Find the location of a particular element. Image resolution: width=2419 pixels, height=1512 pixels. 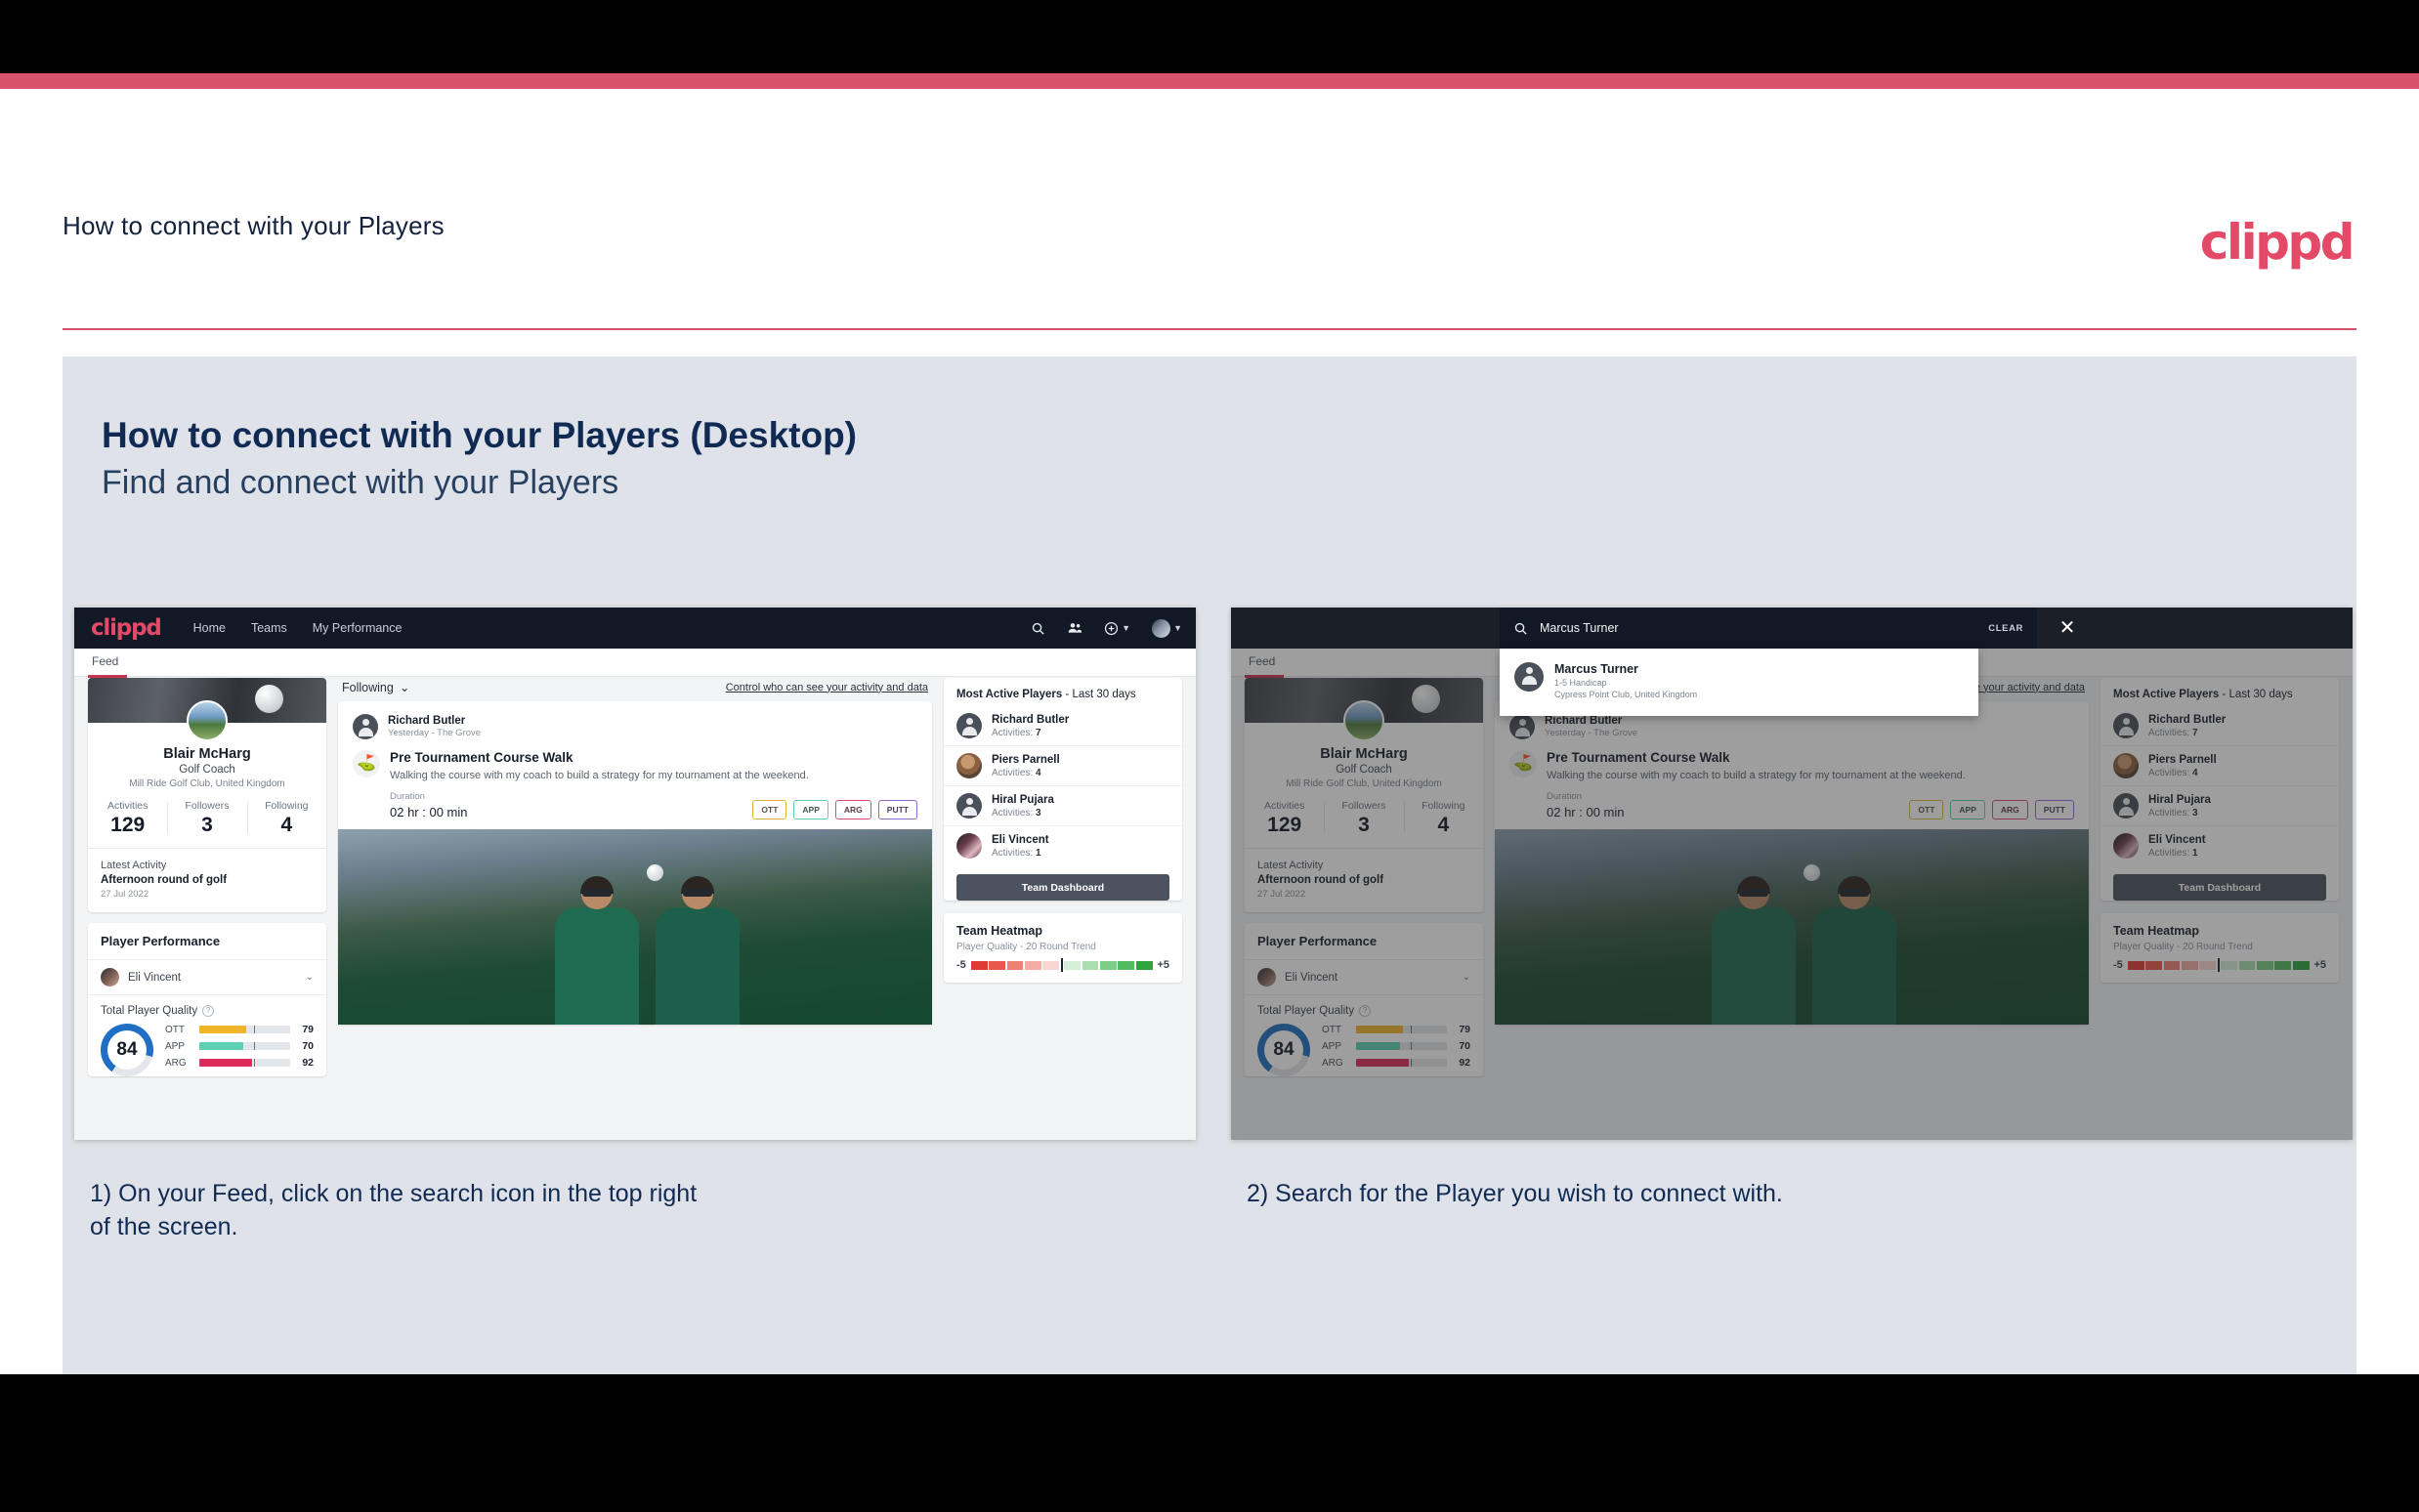

nav-item-my-performance: My Performance is located at coordinates (358, 628).